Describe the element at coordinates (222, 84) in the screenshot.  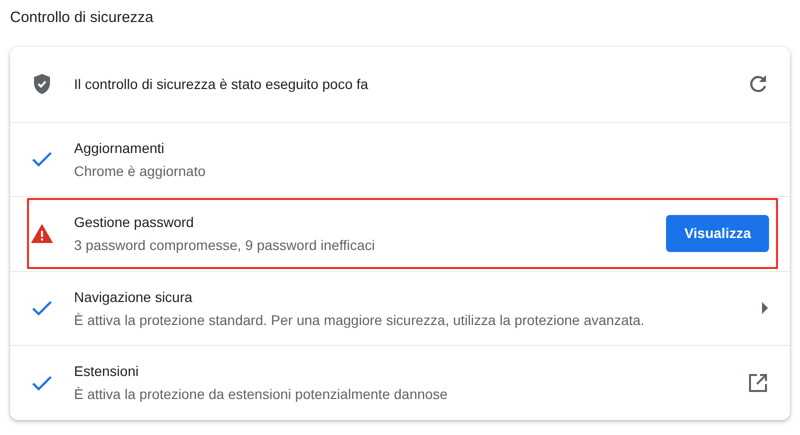
I see `status-text: Il controllo di sicurezza è stato eseguito poco fa` at that location.